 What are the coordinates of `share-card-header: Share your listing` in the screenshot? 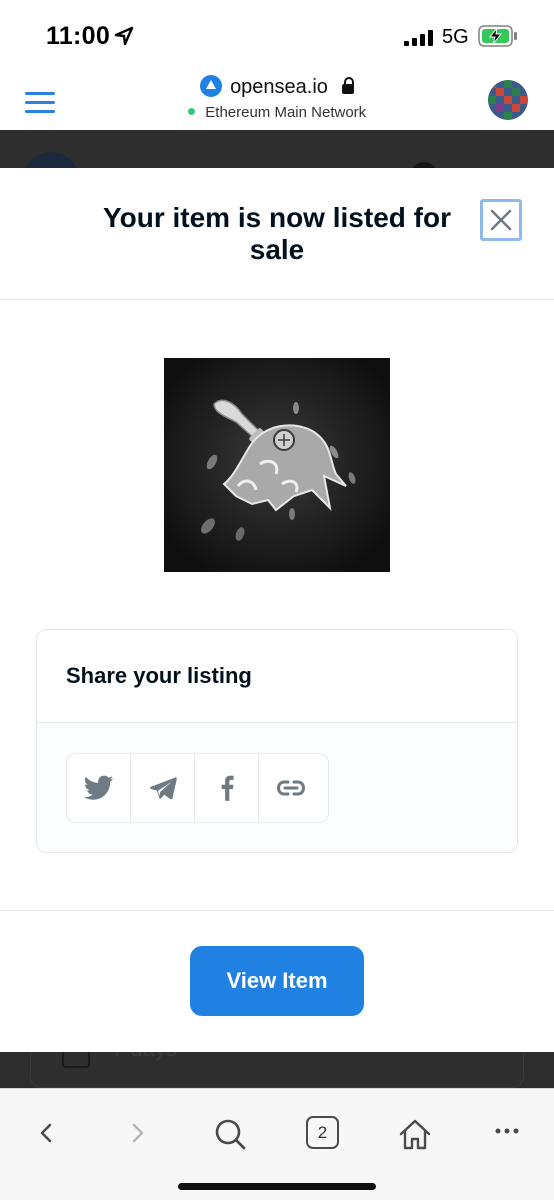 It's located at (277, 676).